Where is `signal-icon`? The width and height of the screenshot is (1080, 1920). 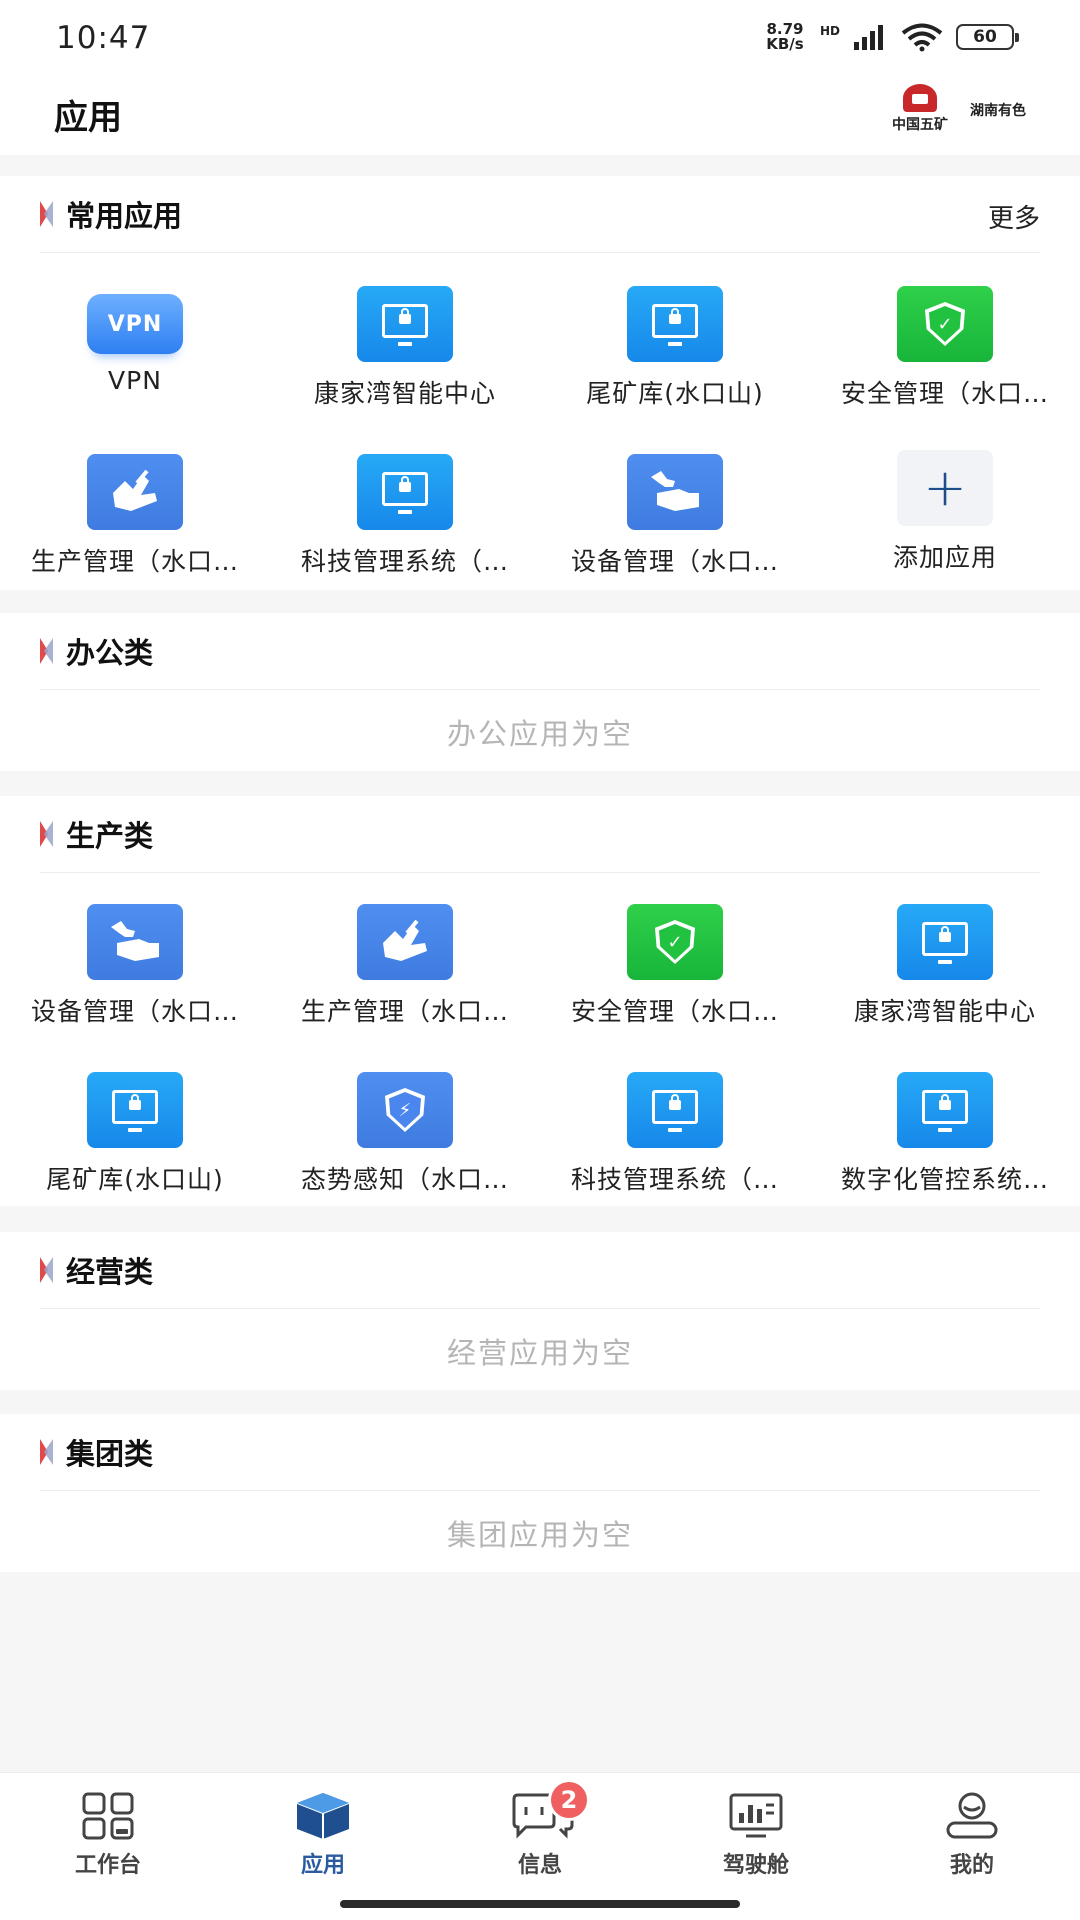
signal-icon is located at coordinates (868, 37).